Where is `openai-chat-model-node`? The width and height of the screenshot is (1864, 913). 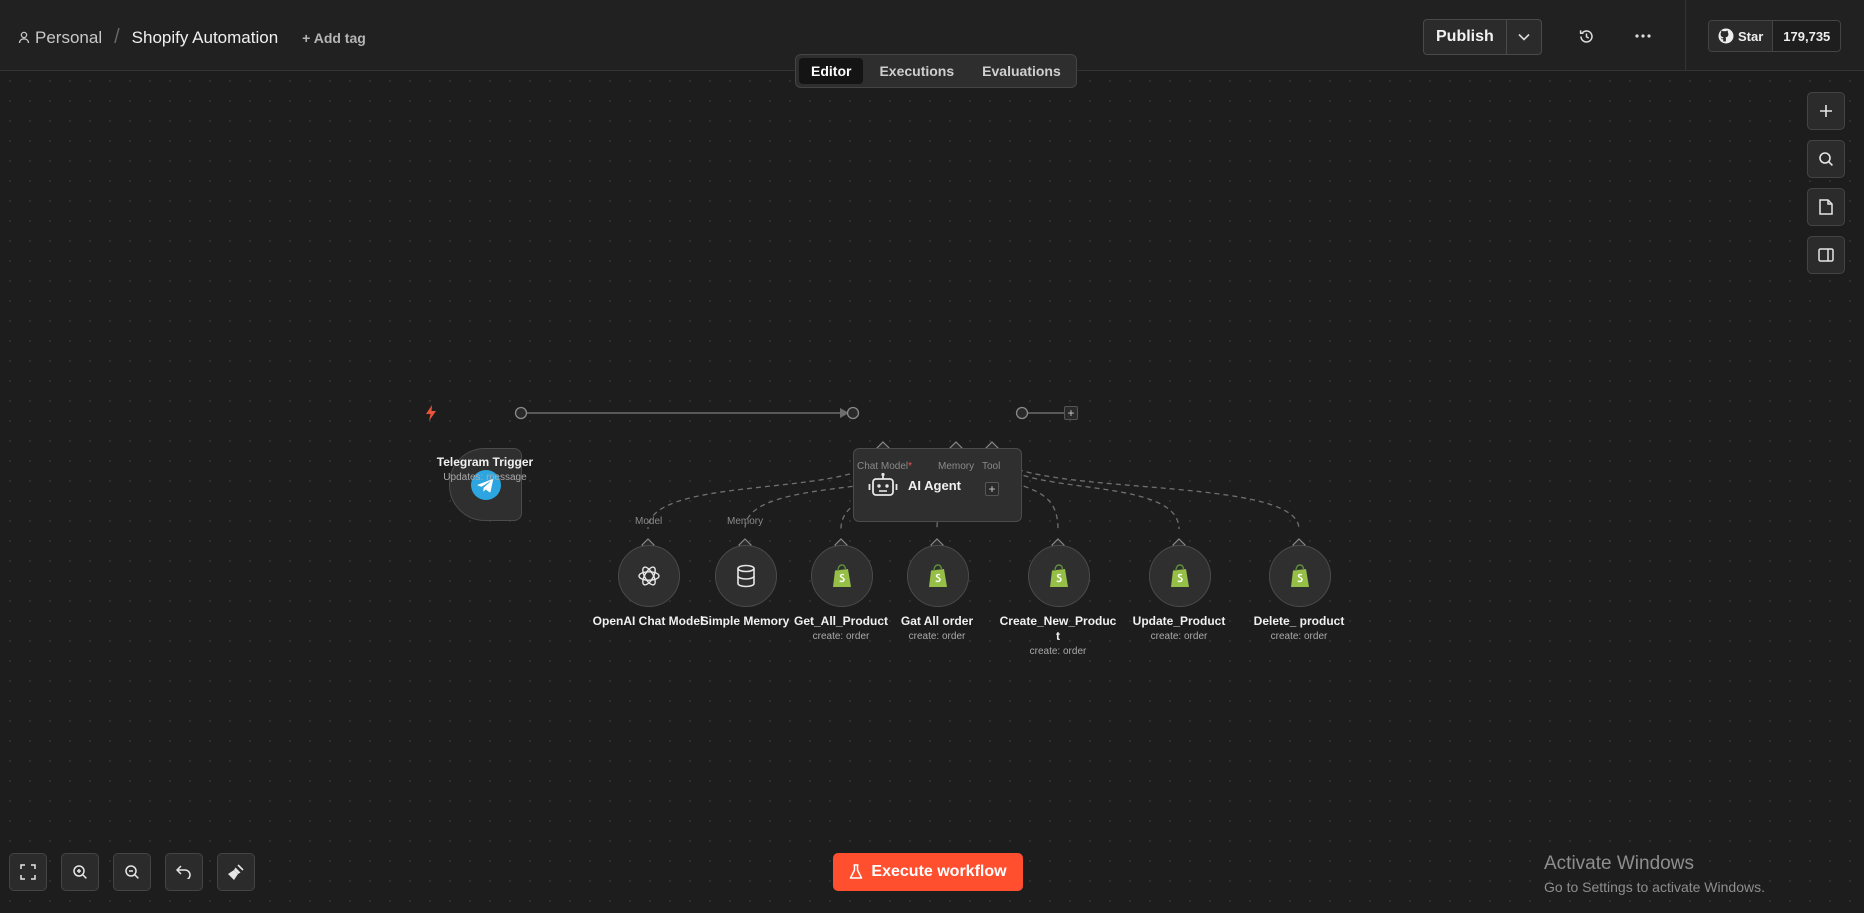
openai-chat-model-node is located at coordinates (649, 576).